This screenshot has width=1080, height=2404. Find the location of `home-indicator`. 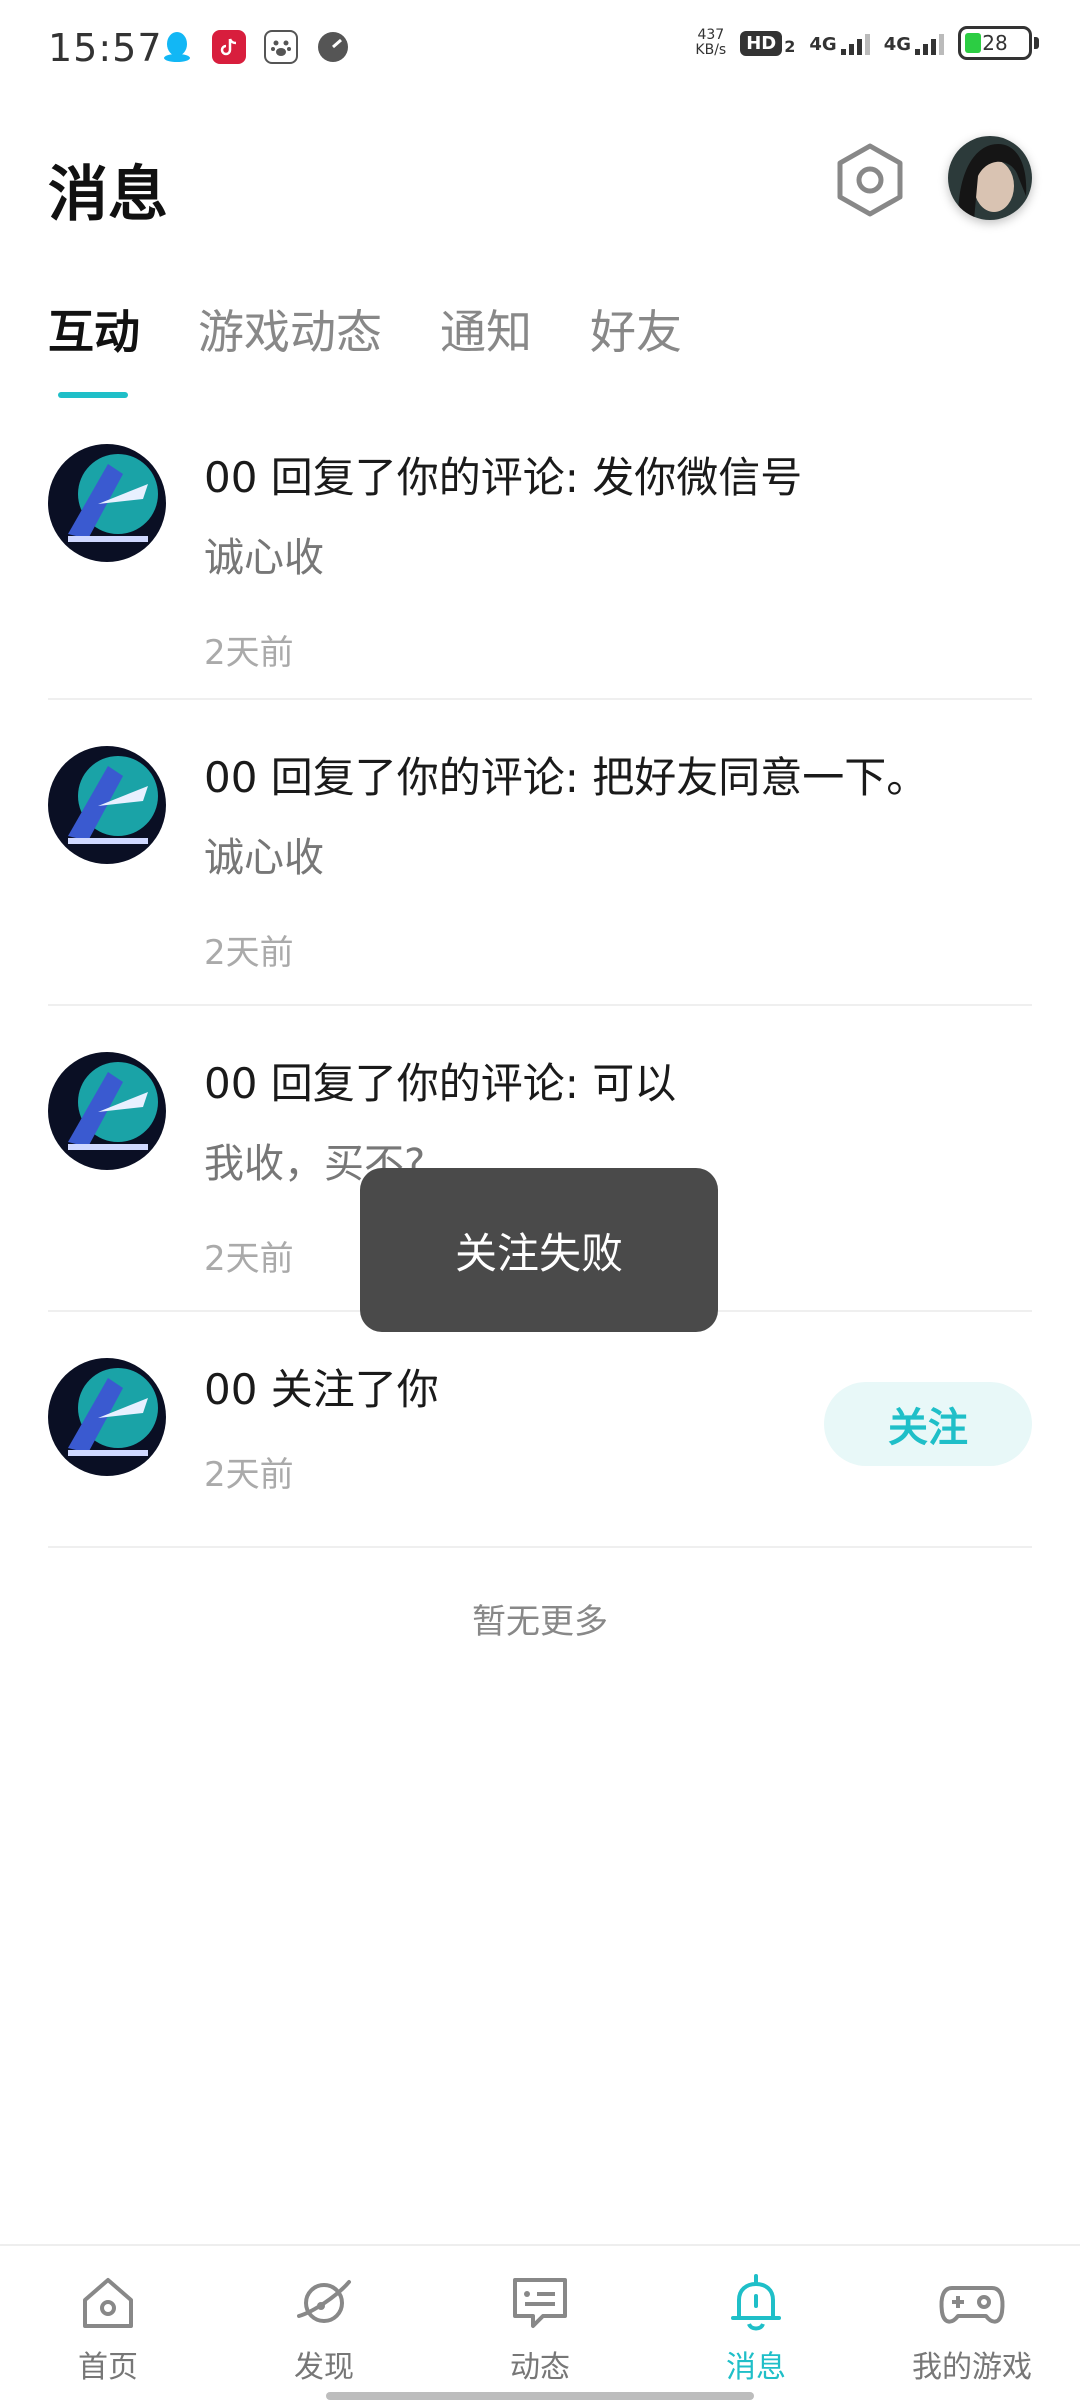

home-indicator is located at coordinates (540, 2396).